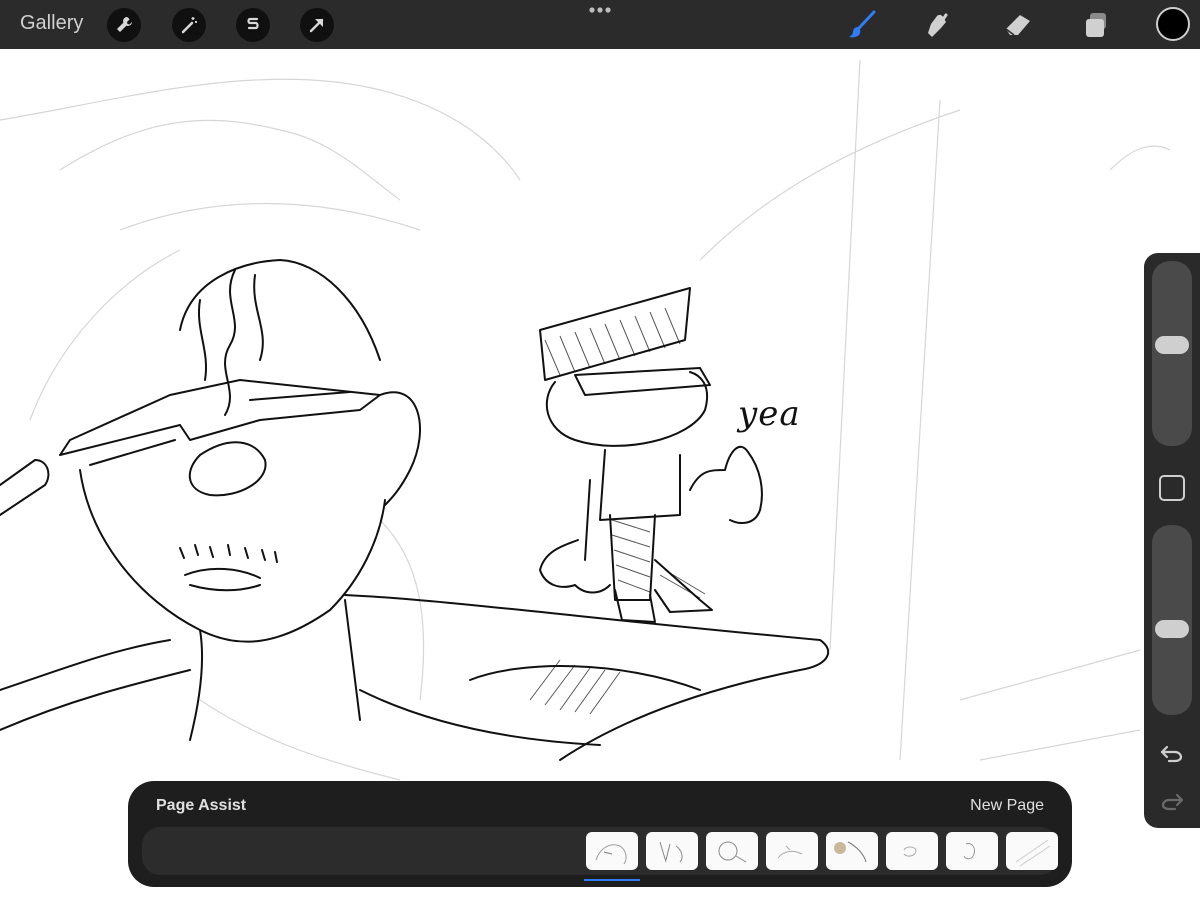 Image resolution: width=1200 pixels, height=900 pixels. I want to click on opacity-slider, so click(1172, 620).